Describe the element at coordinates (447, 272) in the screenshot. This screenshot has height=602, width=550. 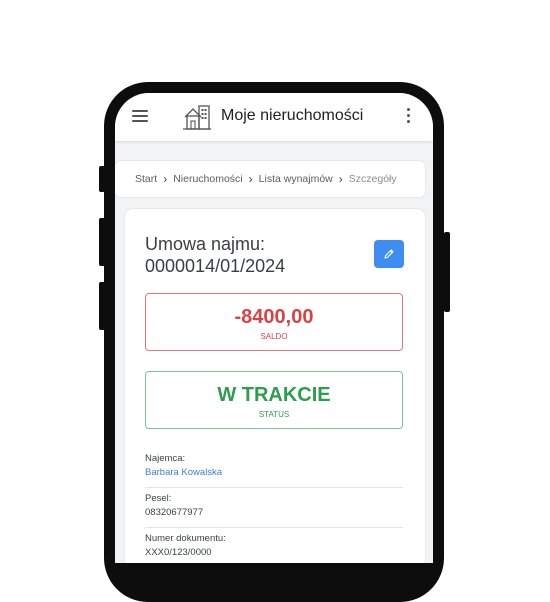
I see `phone-power-button` at that location.